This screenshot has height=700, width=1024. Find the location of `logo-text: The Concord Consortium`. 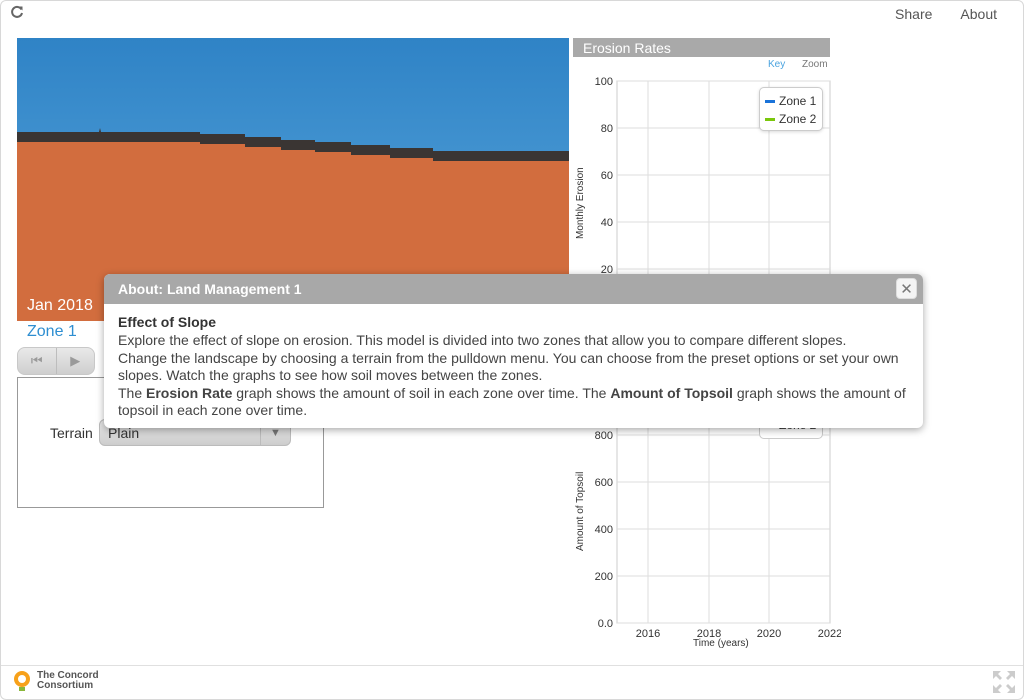

logo-text: The Concord Consortium is located at coordinates (68, 681).